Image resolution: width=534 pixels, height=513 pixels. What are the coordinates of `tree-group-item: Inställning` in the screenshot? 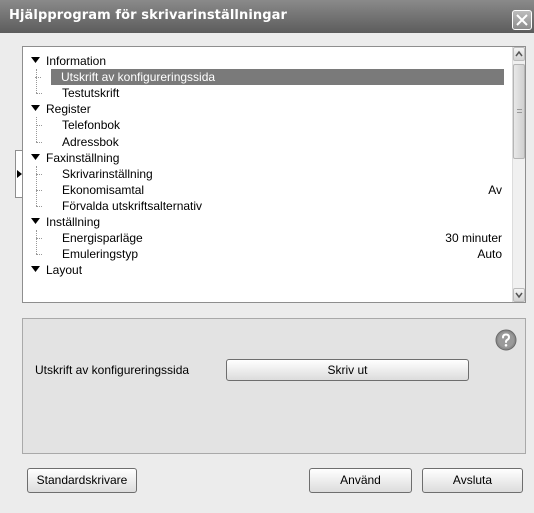 It's located at (266, 222).